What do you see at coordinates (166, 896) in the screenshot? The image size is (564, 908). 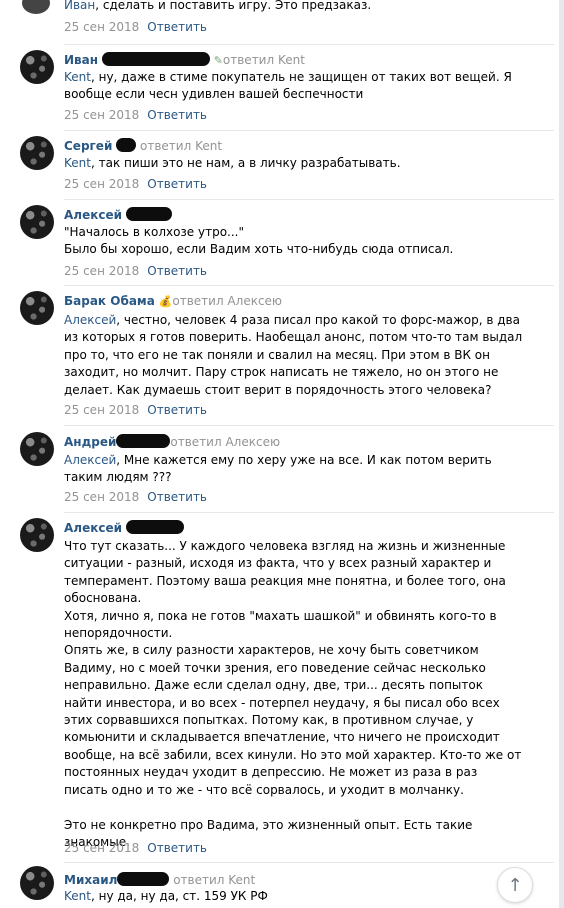 I see `comment-text: Kent, ну да, ну да, ст. 159 УК РФ` at bounding box center [166, 896].